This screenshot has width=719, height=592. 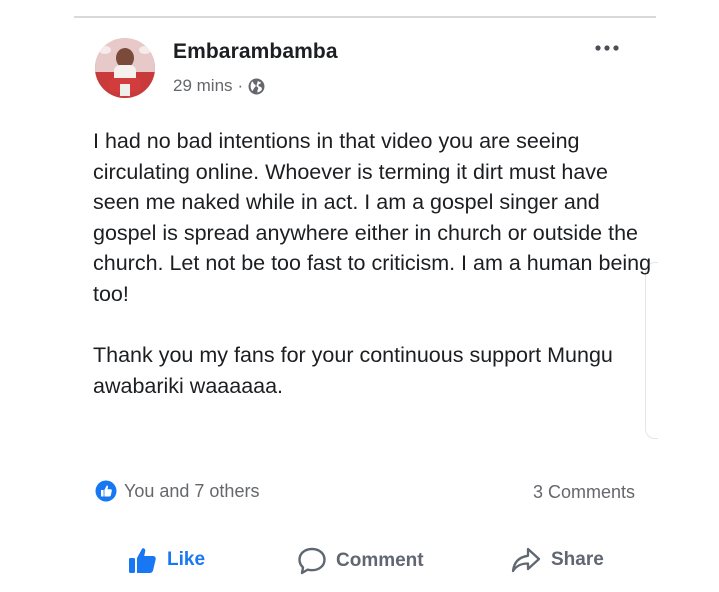 What do you see at coordinates (255, 52) in the screenshot?
I see `author-name: Embarambamba` at bounding box center [255, 52].